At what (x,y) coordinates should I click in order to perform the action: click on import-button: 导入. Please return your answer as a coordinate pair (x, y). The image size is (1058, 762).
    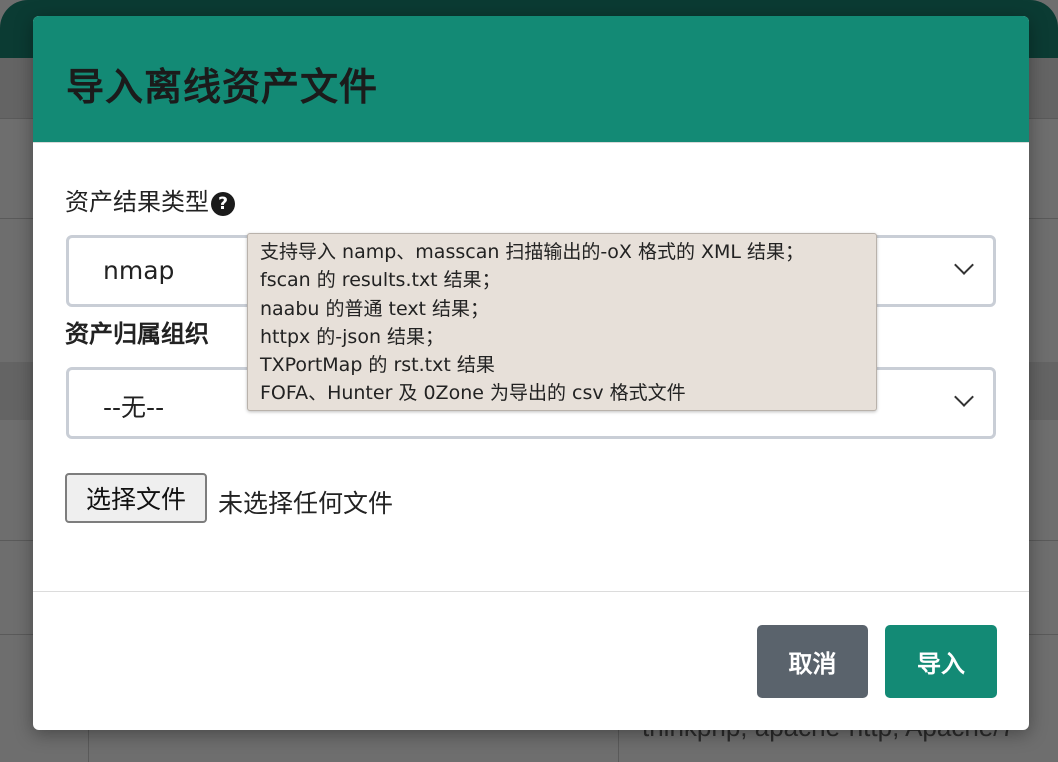
    Looking at the image, I should click on (941, 661).